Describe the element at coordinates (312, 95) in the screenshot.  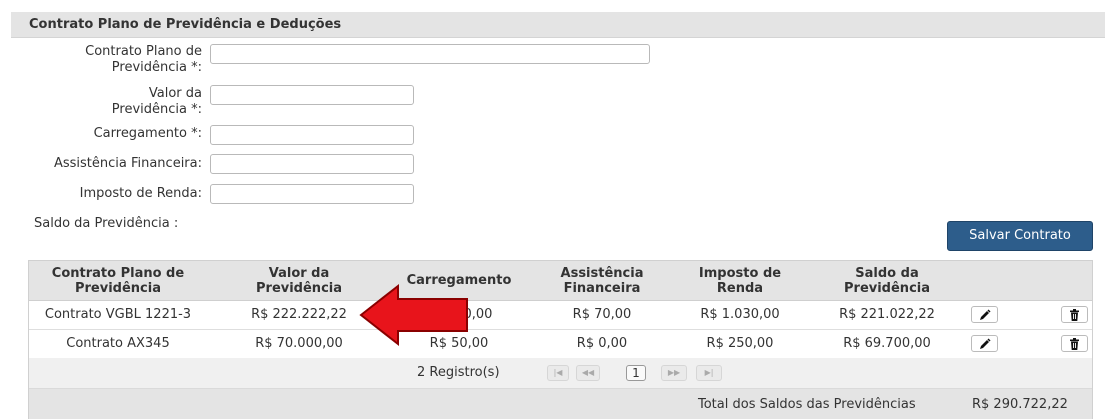
I see `valor-input` at that location.